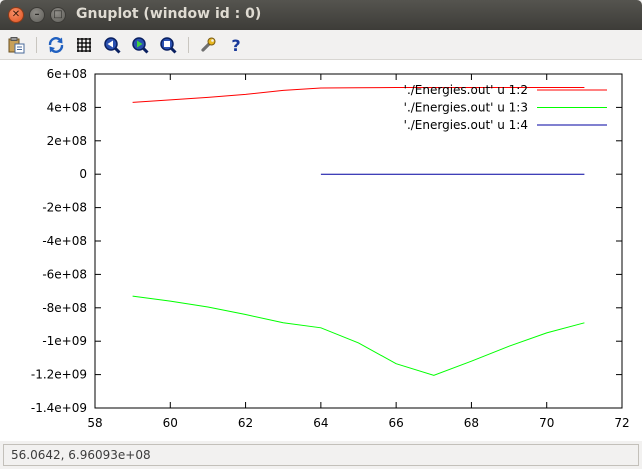 Image resolution: width=642 pixels, height=469 pixels. I want to click on x-tick-label: 62, so click(245, 423).